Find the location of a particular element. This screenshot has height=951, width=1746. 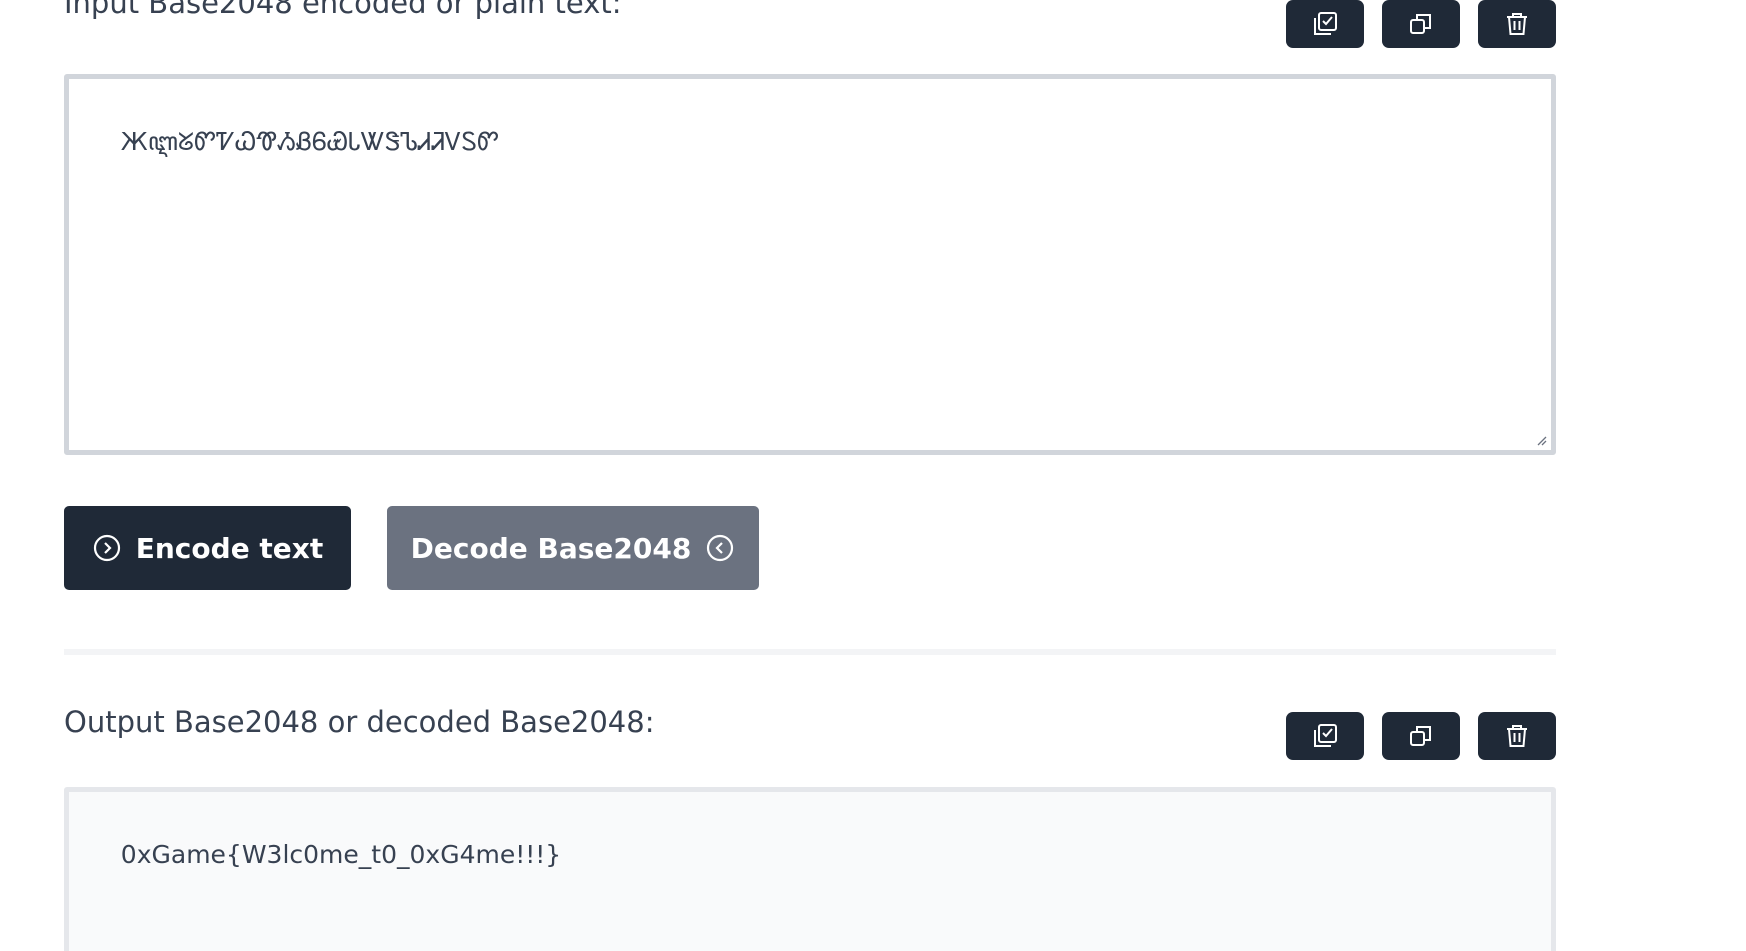

decode-button-label: Decode Base2048 is located at coordinates (551, 548).